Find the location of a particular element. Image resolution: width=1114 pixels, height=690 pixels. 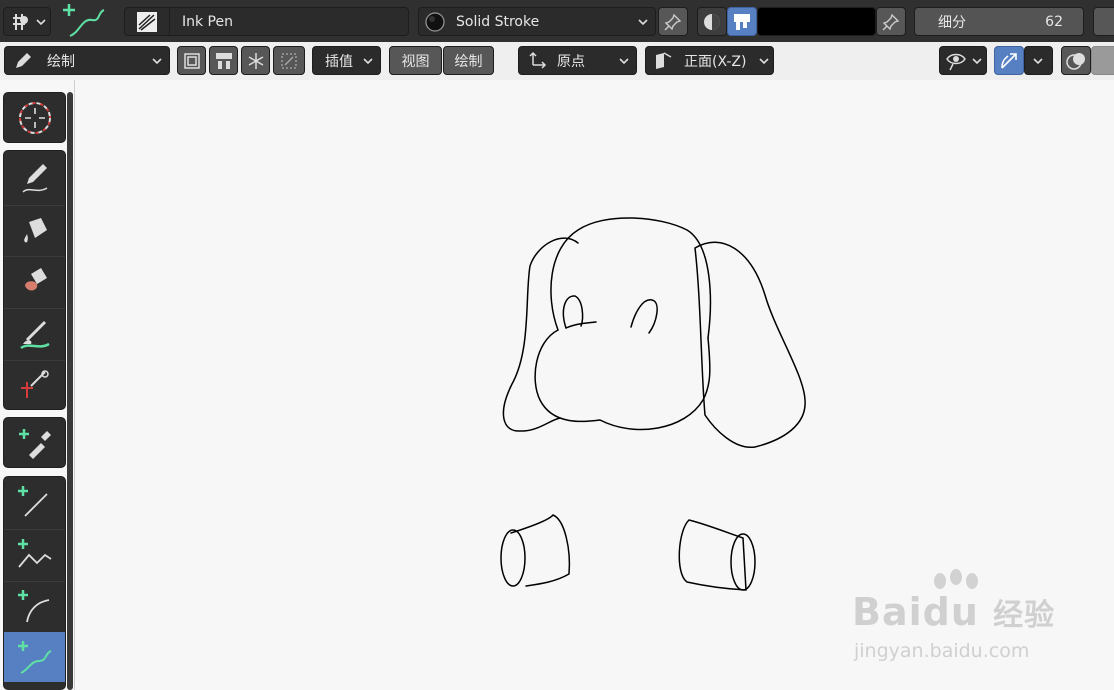

pin-material-button is located at coordinates (673, 21).